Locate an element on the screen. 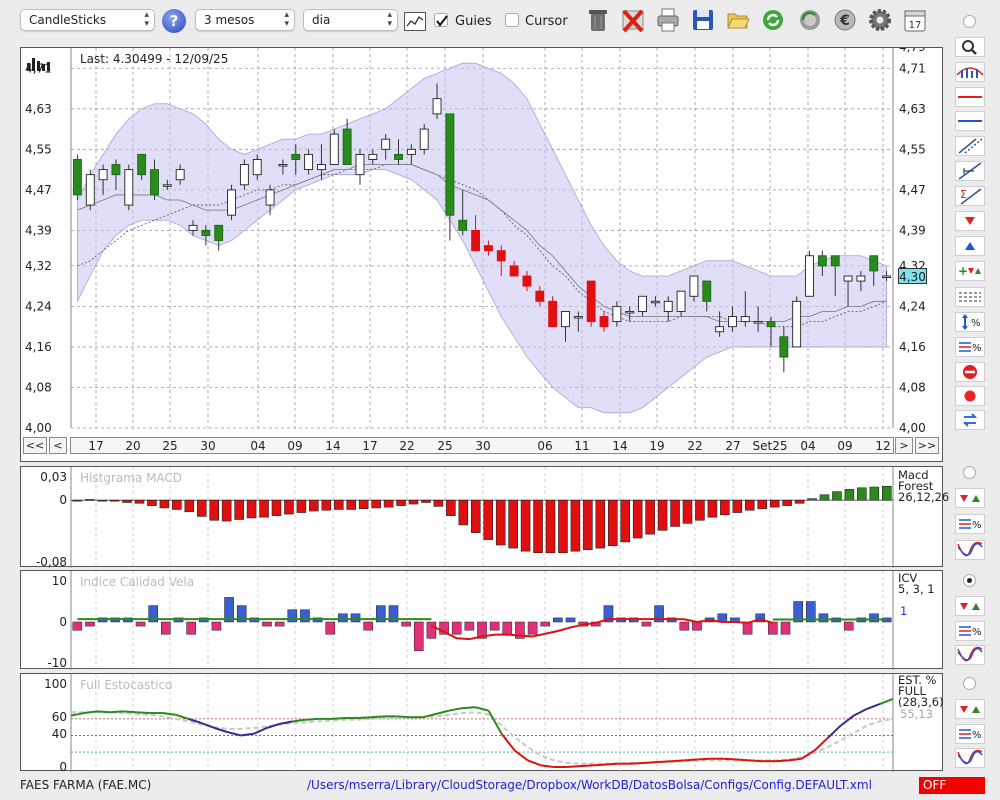  buy-marker-button is located at coordinates (970, 246).